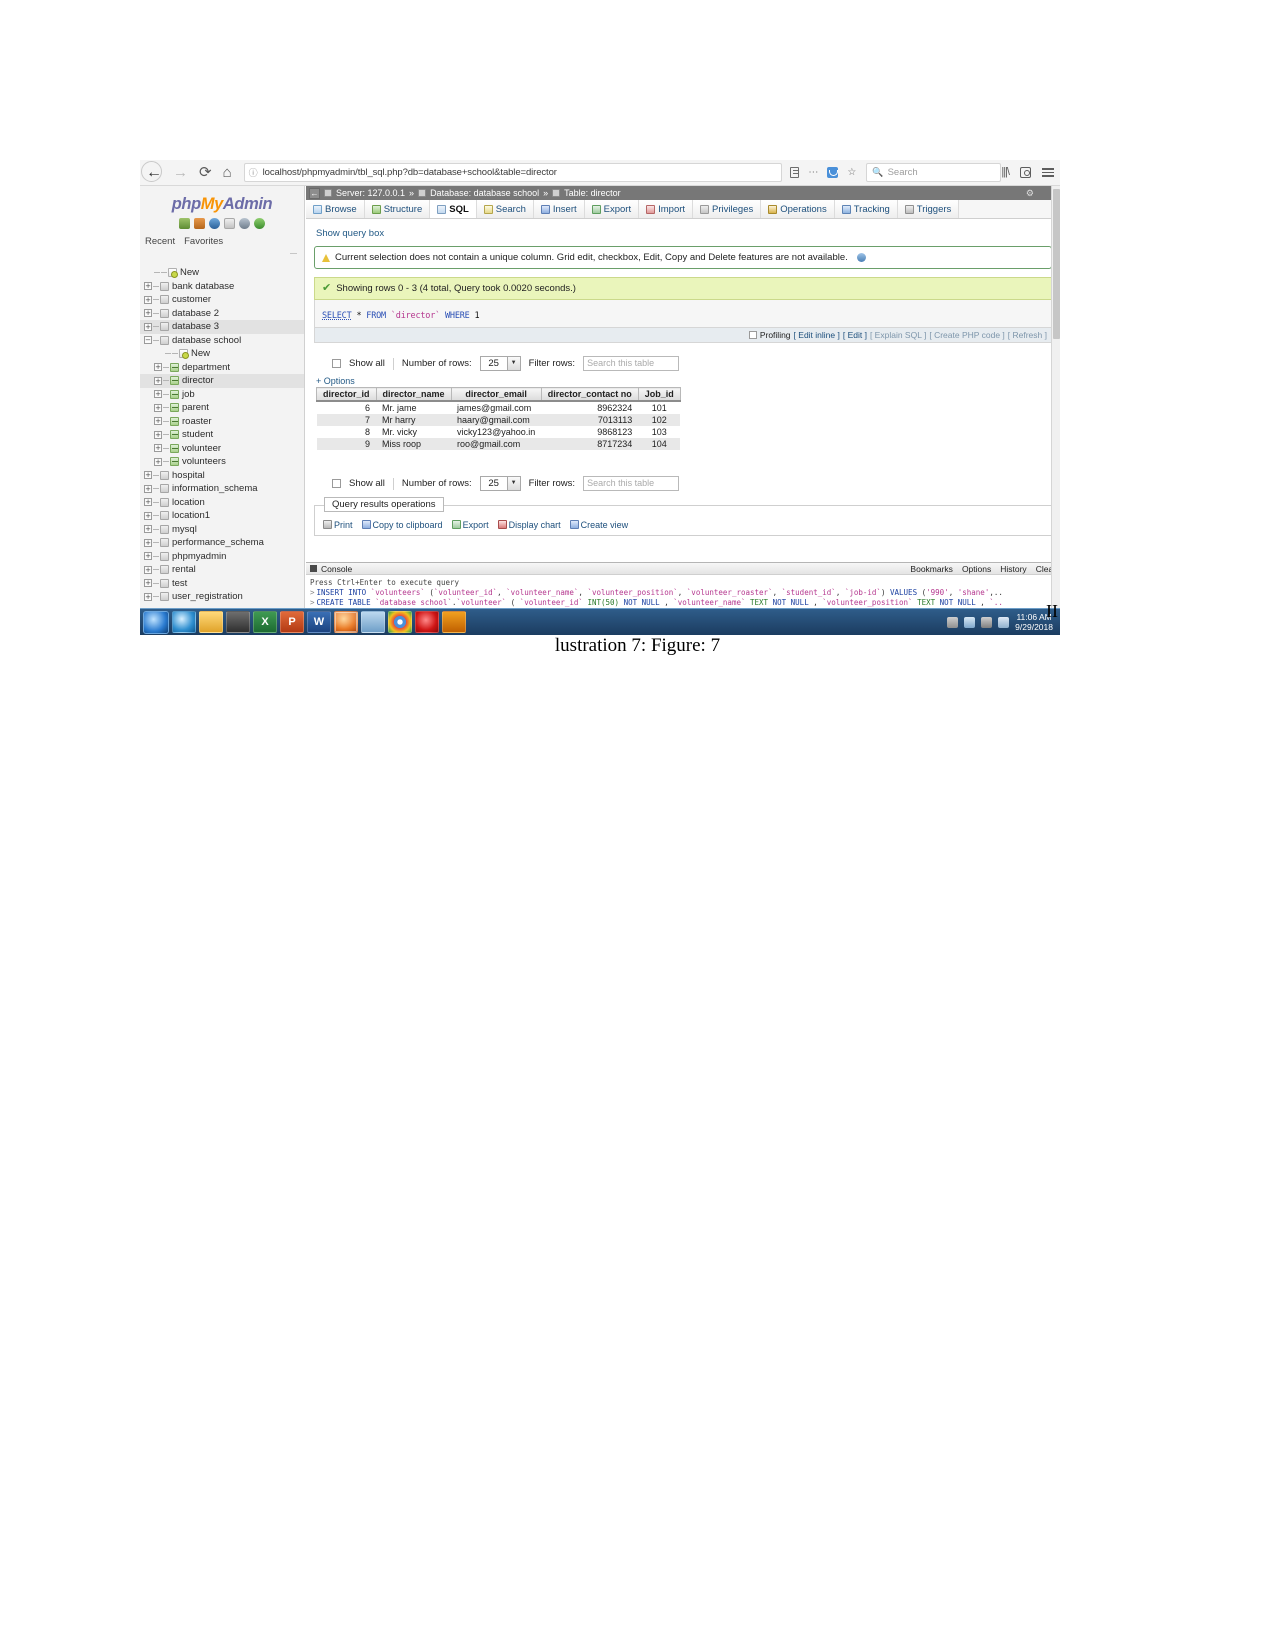  What do you see at coordinates (336, 363) in the screenshot?
I see `show-all-checkbox-top` at bounding box center [336, 363].